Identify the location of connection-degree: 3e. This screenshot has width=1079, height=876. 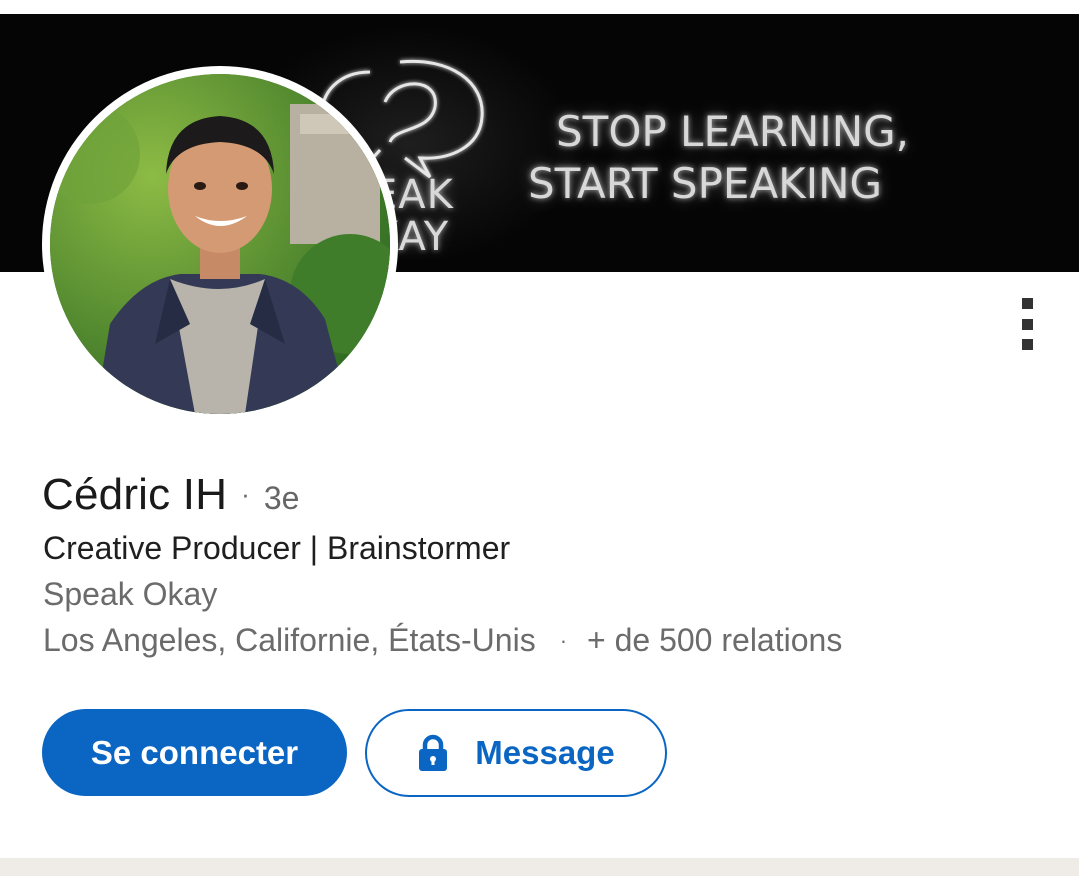
(281, 498).